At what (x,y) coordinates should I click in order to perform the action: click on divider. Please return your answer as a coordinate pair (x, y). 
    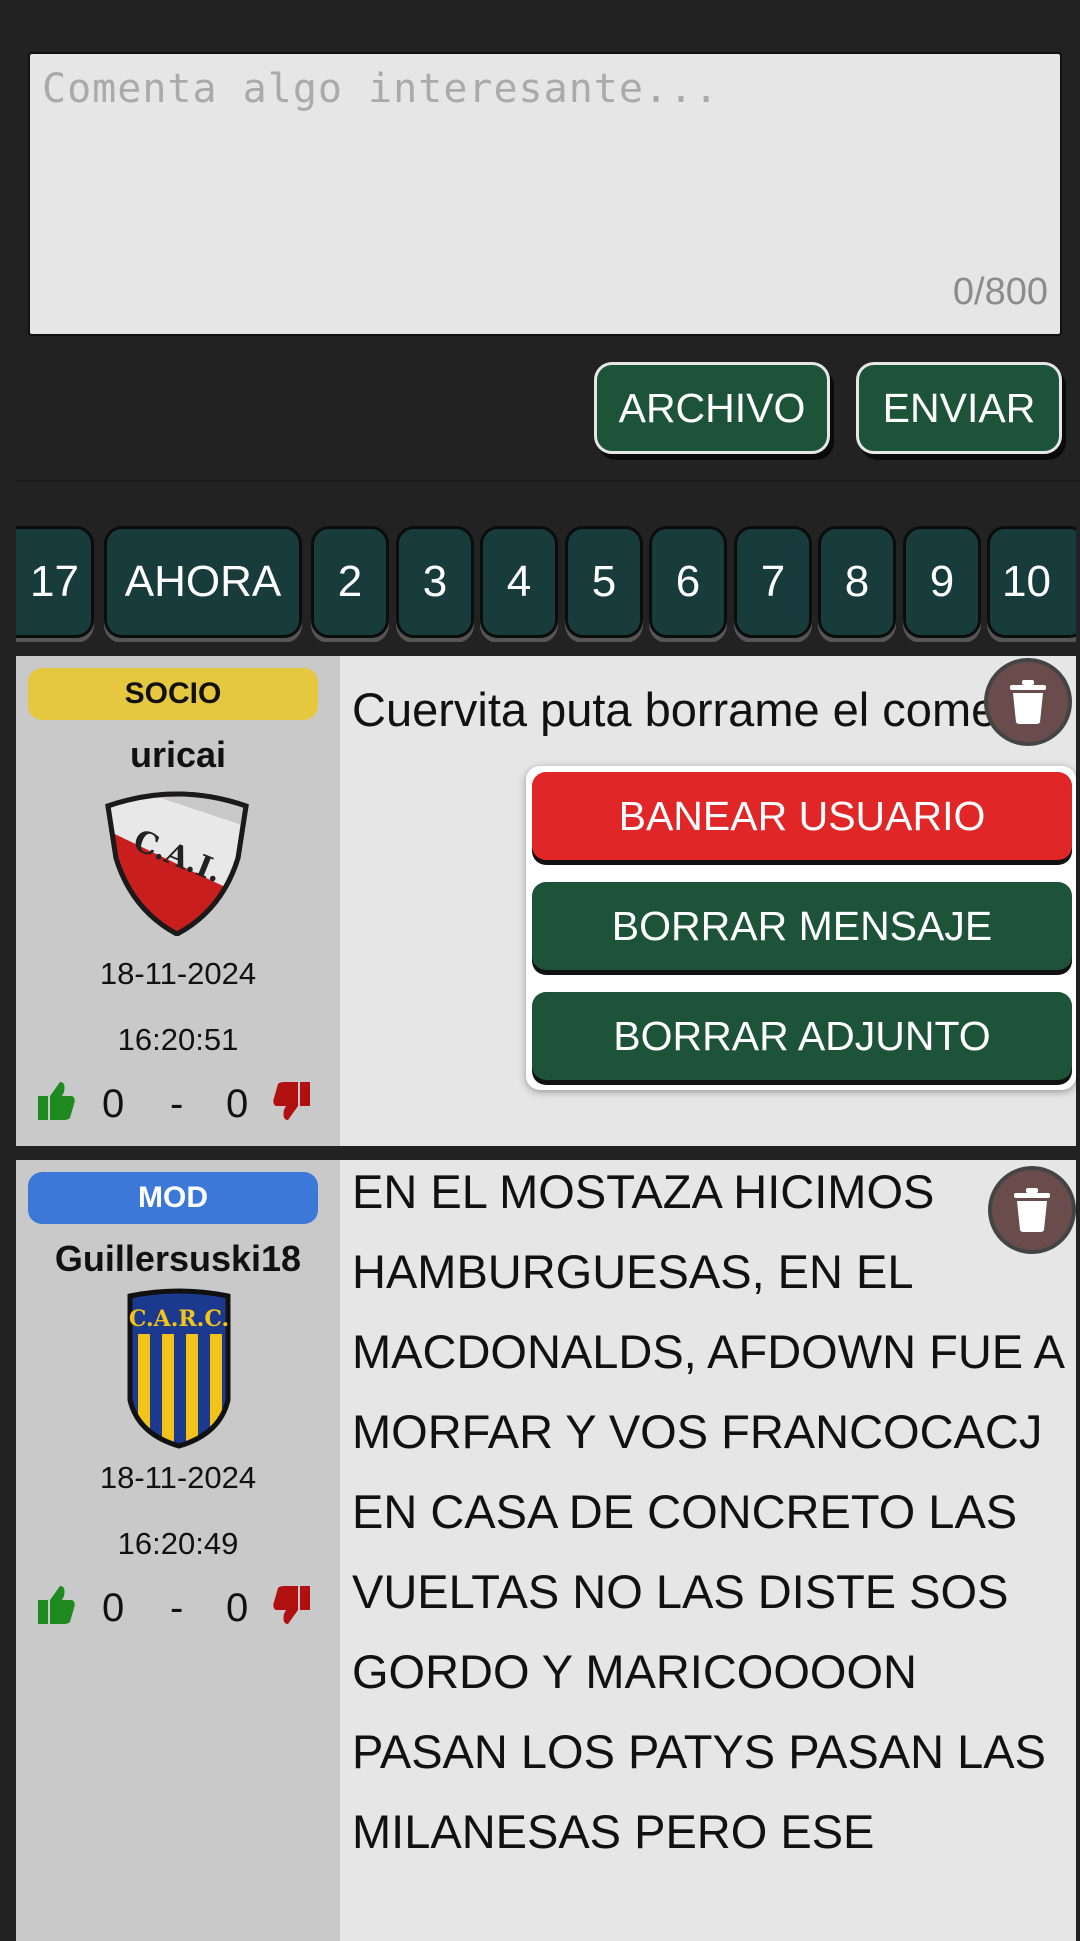
    Looking at the image, I should click on (548, 481).